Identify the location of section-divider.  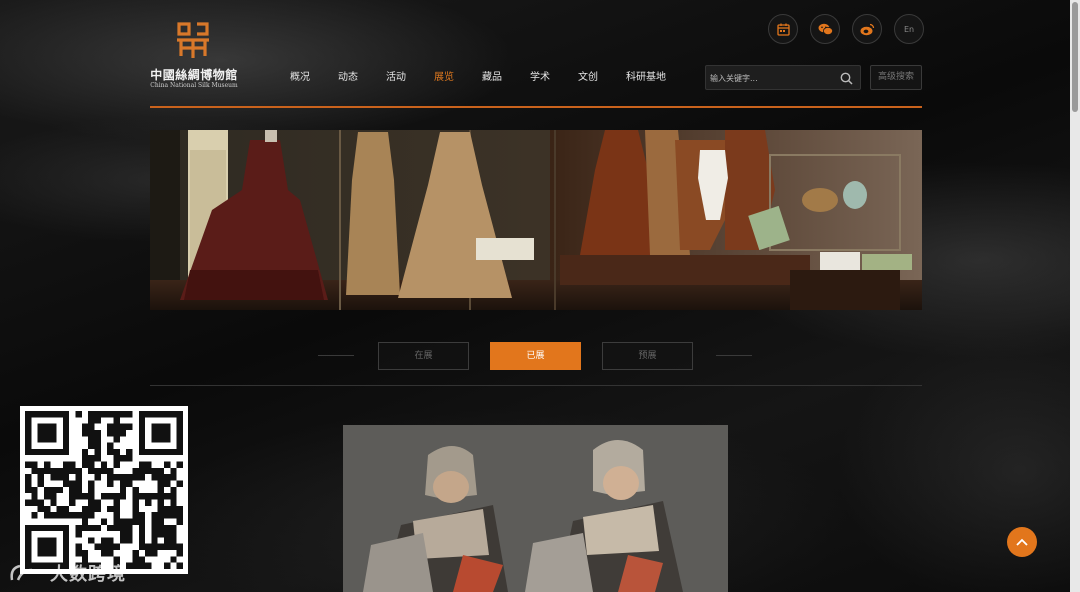
(536, 385).